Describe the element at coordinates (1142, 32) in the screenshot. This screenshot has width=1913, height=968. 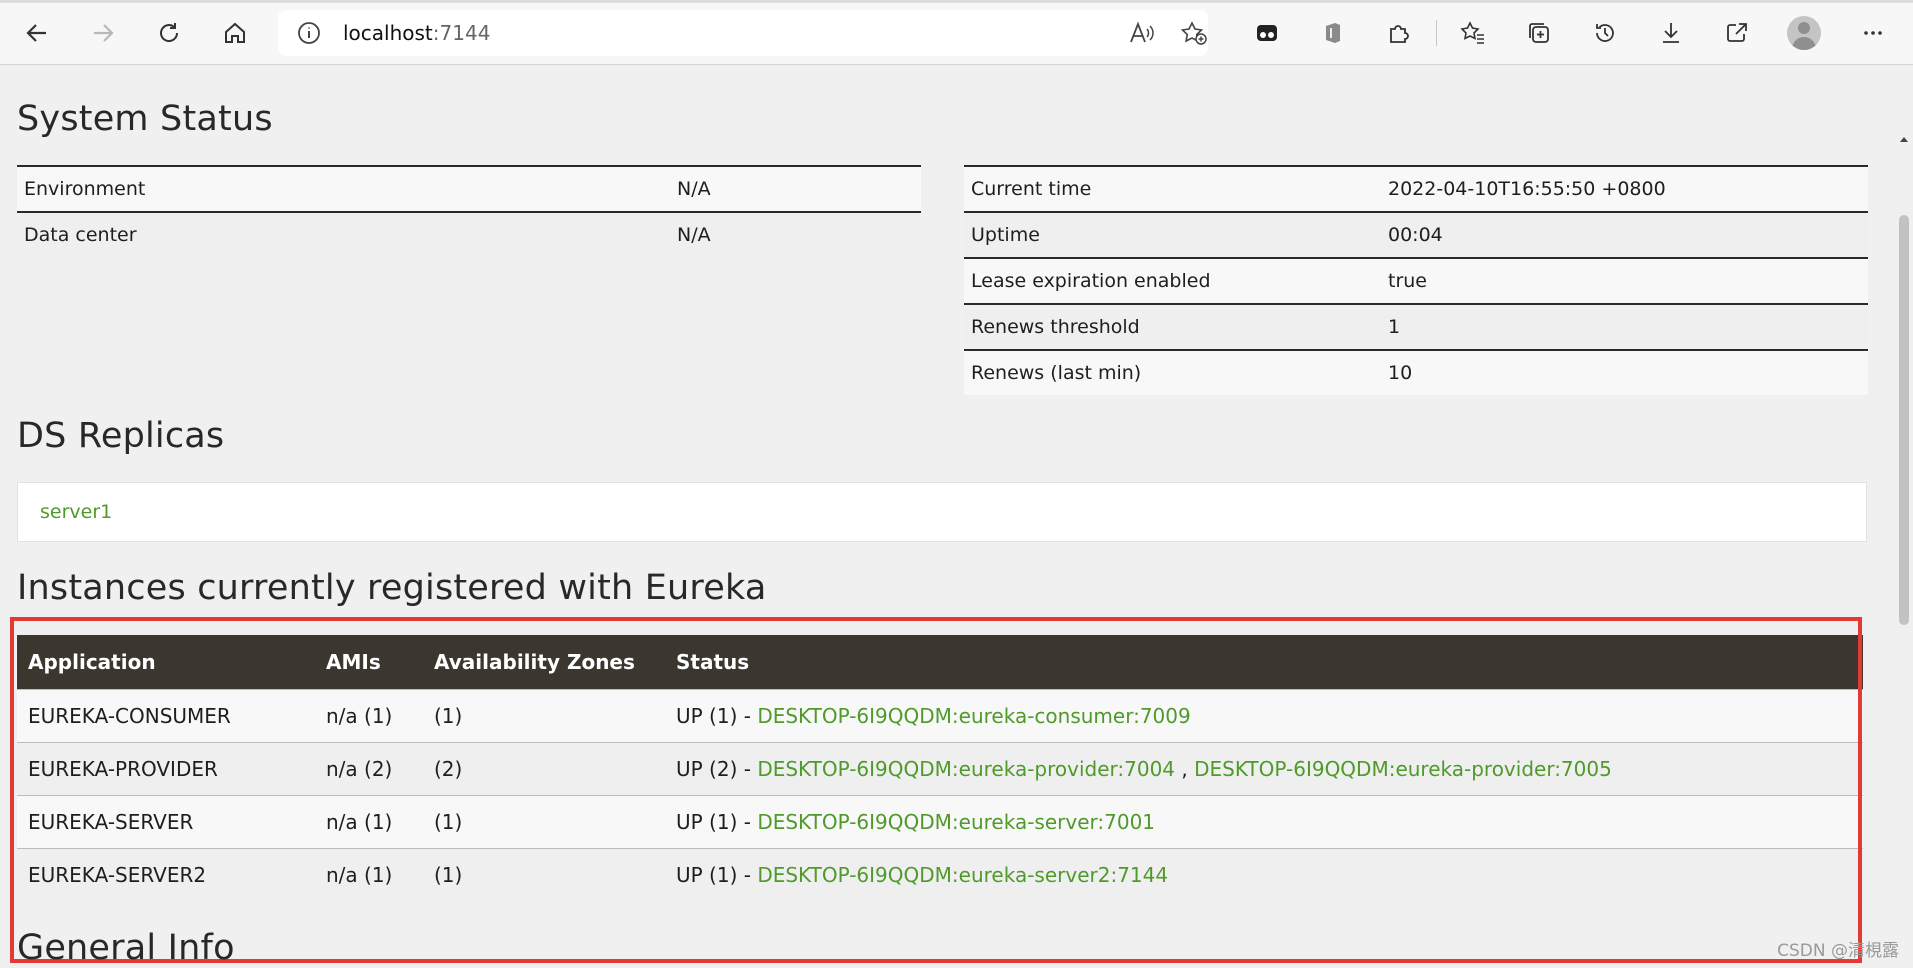
I see `read-aloud-icon` at that location.